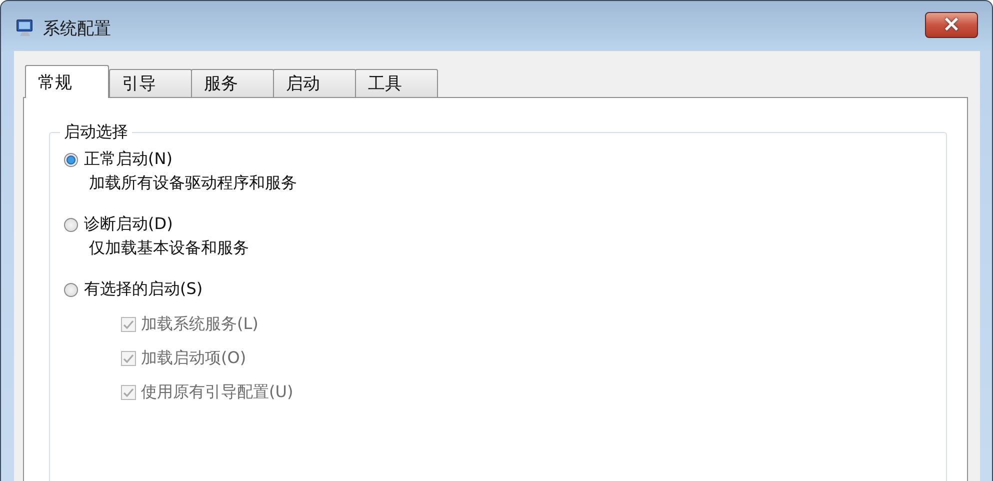 The image size is (993, 481). Describe the element at coordinates (193, 183) in the screenshot. I see `option-description: 加载所有设备驱动程序和服务` at that location.